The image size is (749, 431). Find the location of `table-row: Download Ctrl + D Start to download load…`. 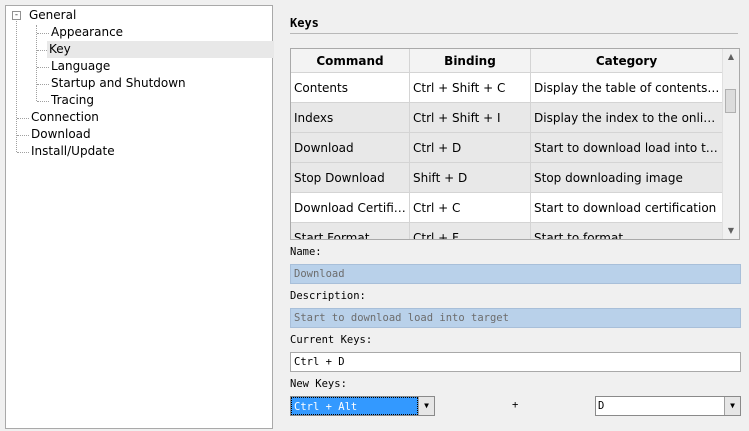

table-row: Download Ctrl + D Start to download load… is located at coordinates (507, 148).